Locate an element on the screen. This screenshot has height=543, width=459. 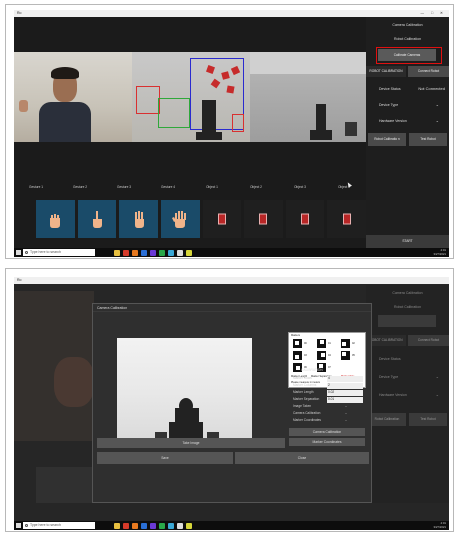
camera-preview is located at coordinates (184, 393).